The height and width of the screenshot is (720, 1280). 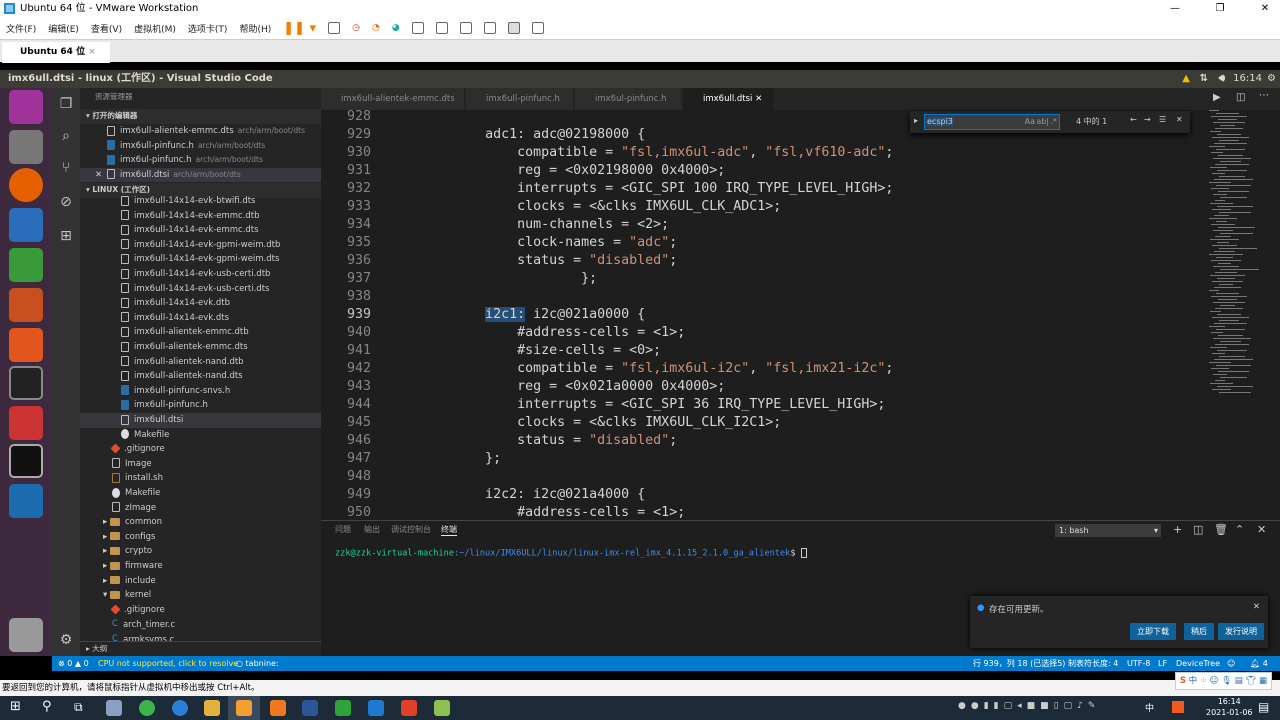 I want to click on terminal-select: 1: bash ▾, so click(x=1108, y=530).